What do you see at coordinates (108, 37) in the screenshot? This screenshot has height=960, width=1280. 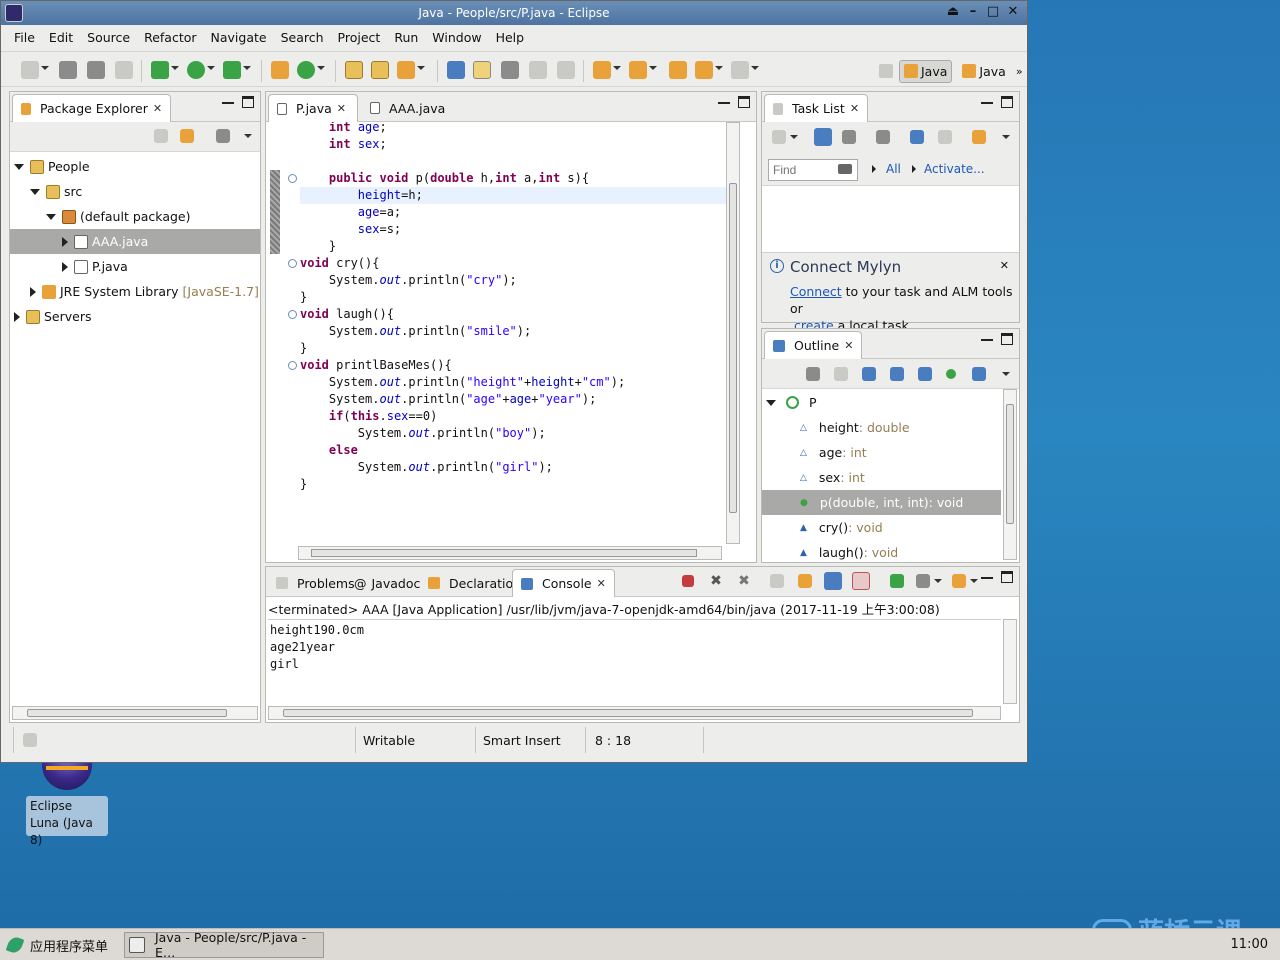 I see `menu-source: Source` at bounding box center [108, 37].